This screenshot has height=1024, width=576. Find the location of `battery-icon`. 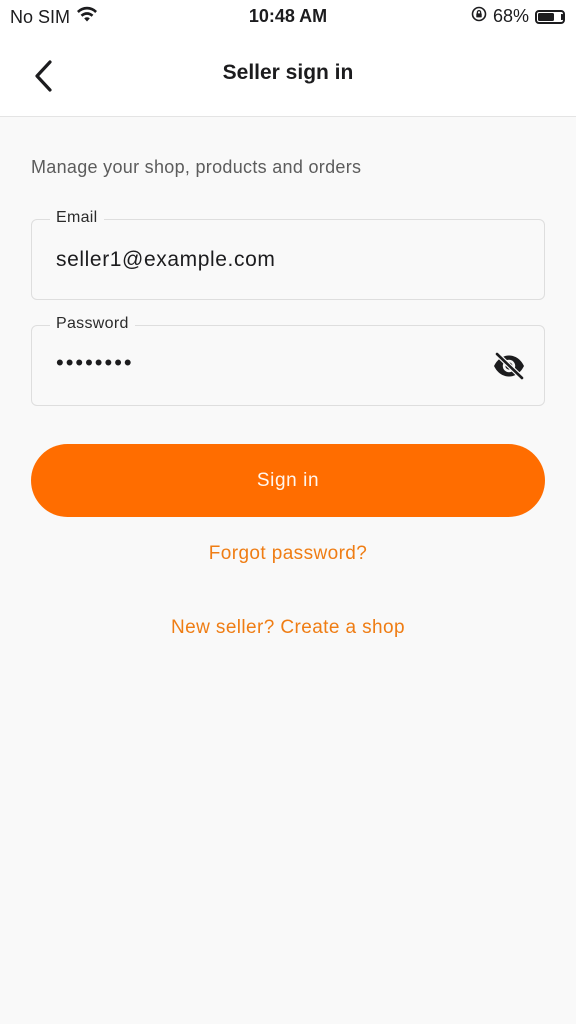

battery-icon is located at coordinates (550, 16).